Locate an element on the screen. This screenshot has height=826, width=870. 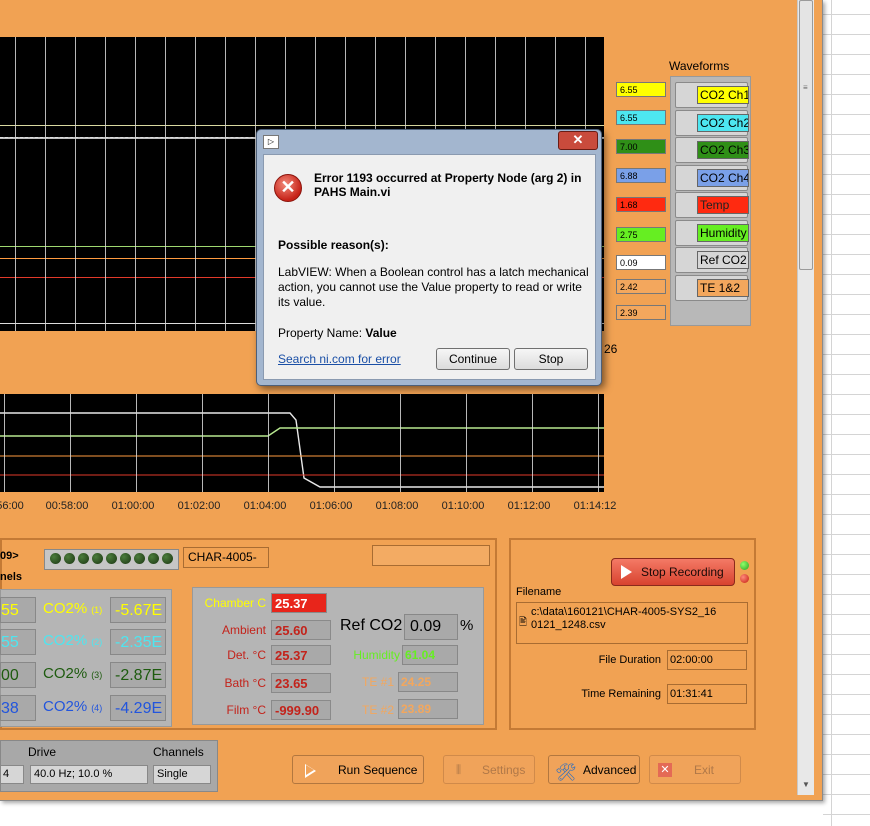
waveform-toggle-label: CO2 Ch4 is located at coordinates (723, 177).